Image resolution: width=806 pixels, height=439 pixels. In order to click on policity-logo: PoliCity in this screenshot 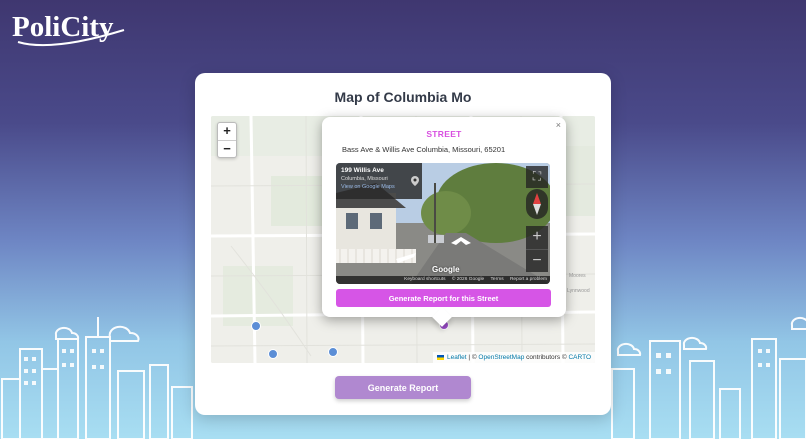, I will do `click(68, 29)`.